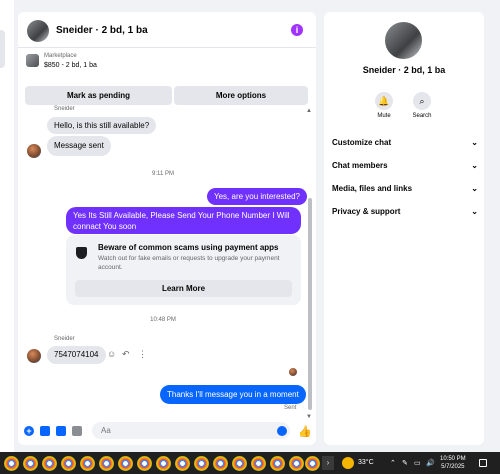 Image resolution: width=500 pixels, height=474 pixels. Describe the element at coordinates (453, 459) in the screenshot. I see `clock-time: 10:50 PM` at that location.